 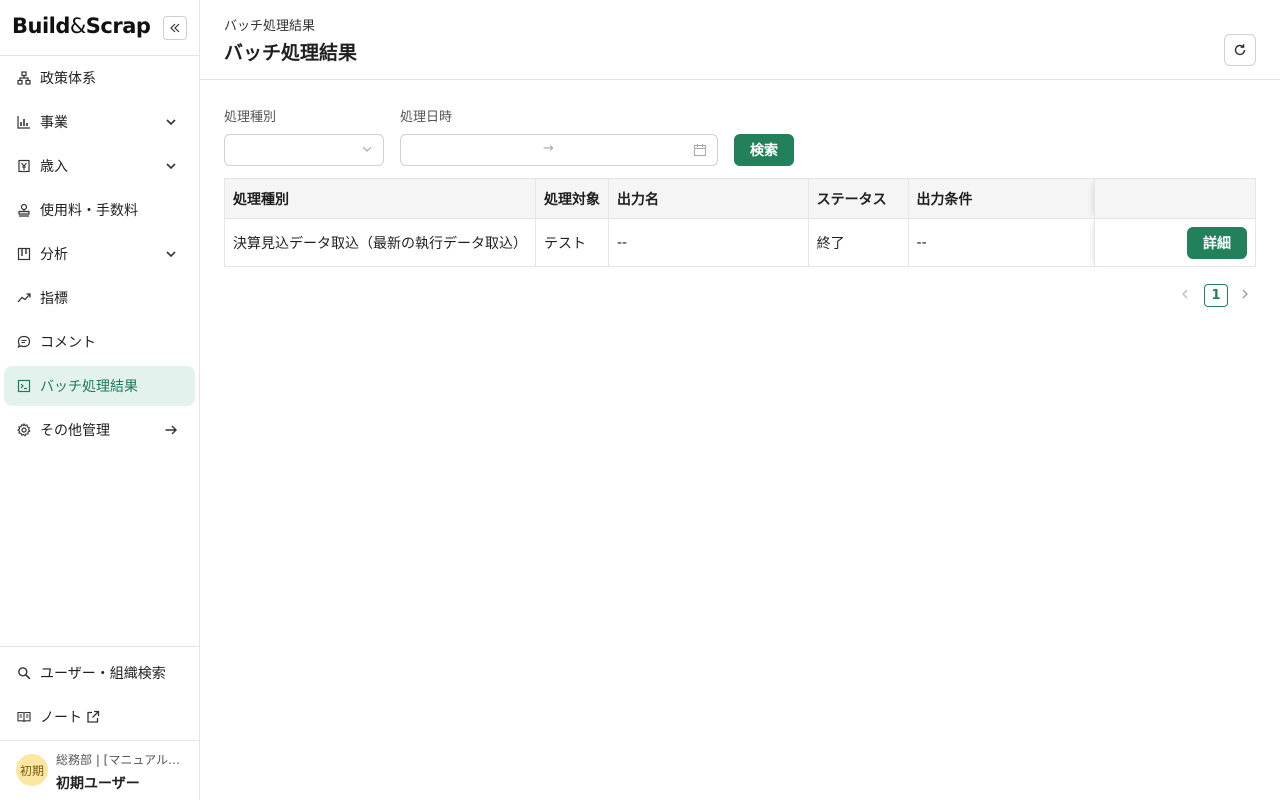 I want to click on sidebar-item-analysis: 分析, so click(x=99, y=254).